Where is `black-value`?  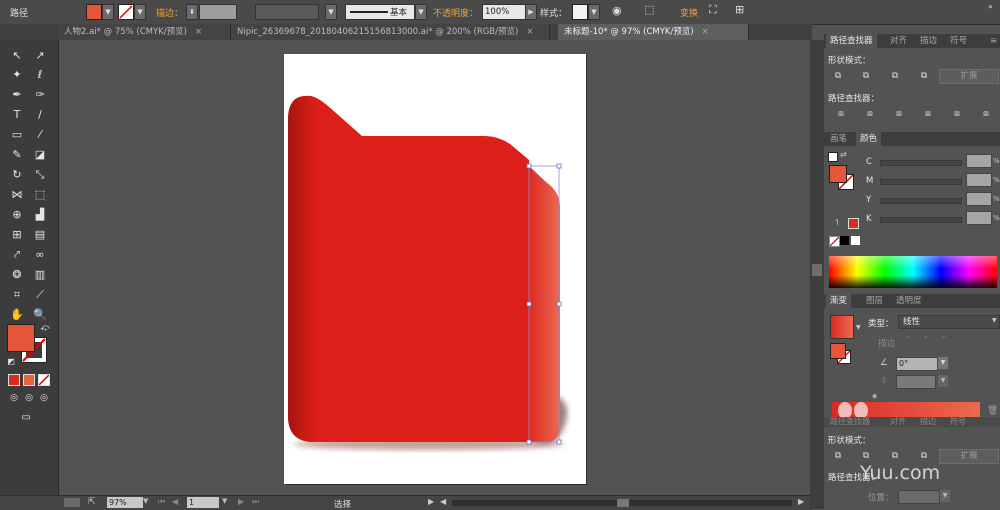
black-value is located at coordinates (979, 218).